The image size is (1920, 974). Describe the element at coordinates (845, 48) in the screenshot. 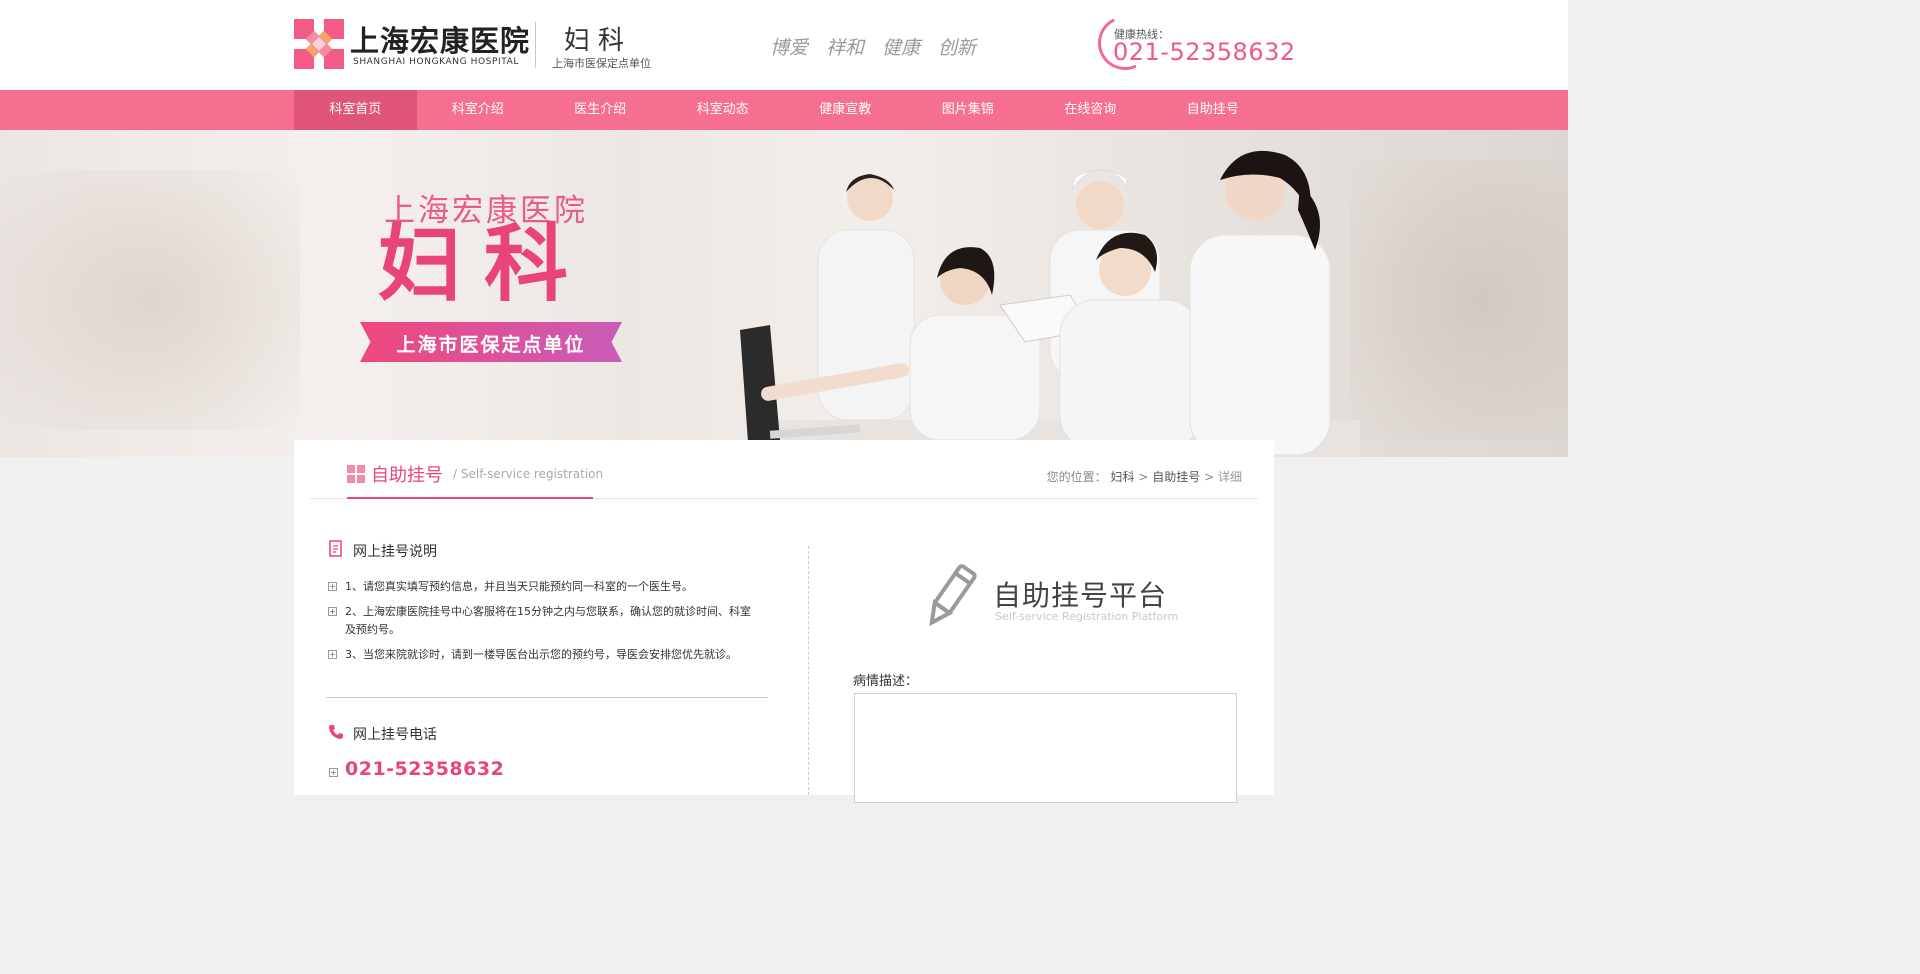

I see `slogan: 祥和` at that location.